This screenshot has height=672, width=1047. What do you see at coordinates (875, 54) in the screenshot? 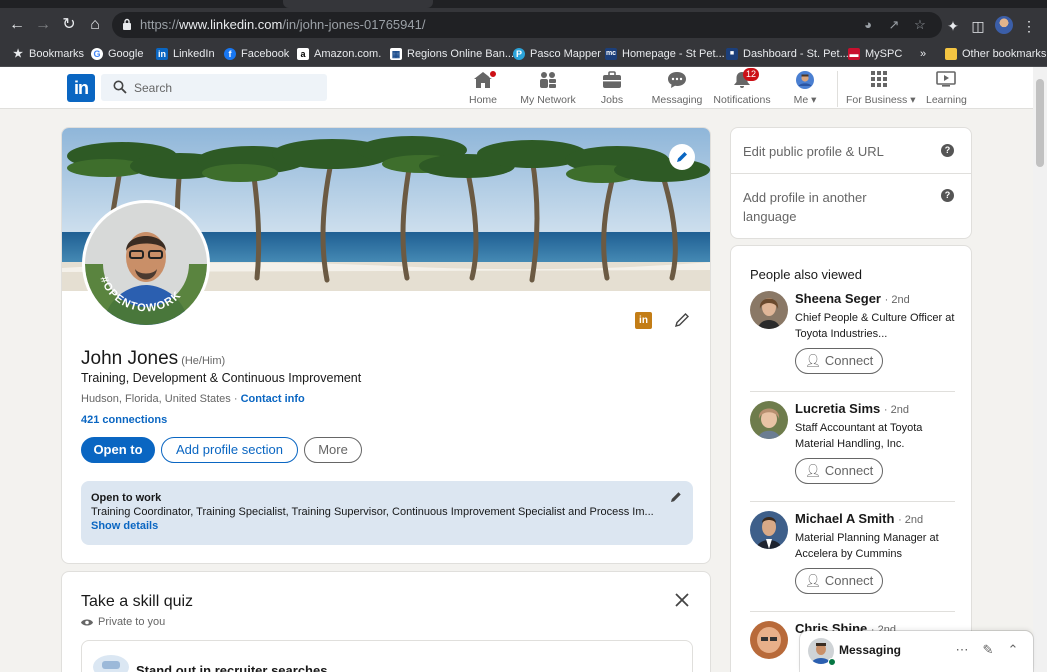
I see `bookmark-item: ▬ MySPC` at bounding box center [875, 54].